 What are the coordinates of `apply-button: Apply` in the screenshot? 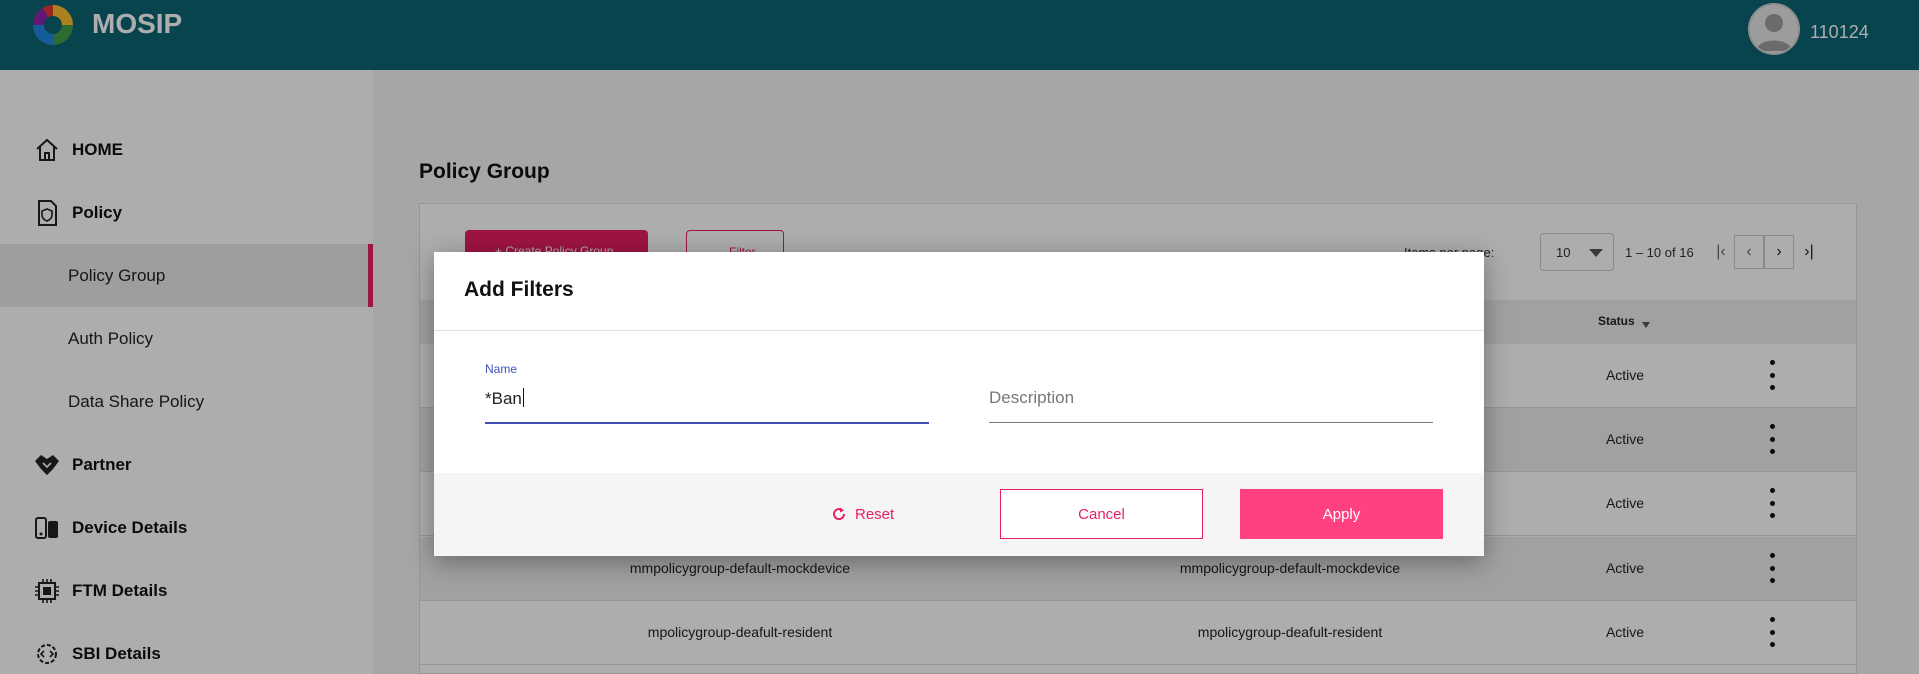 It's located at (1341, 514).